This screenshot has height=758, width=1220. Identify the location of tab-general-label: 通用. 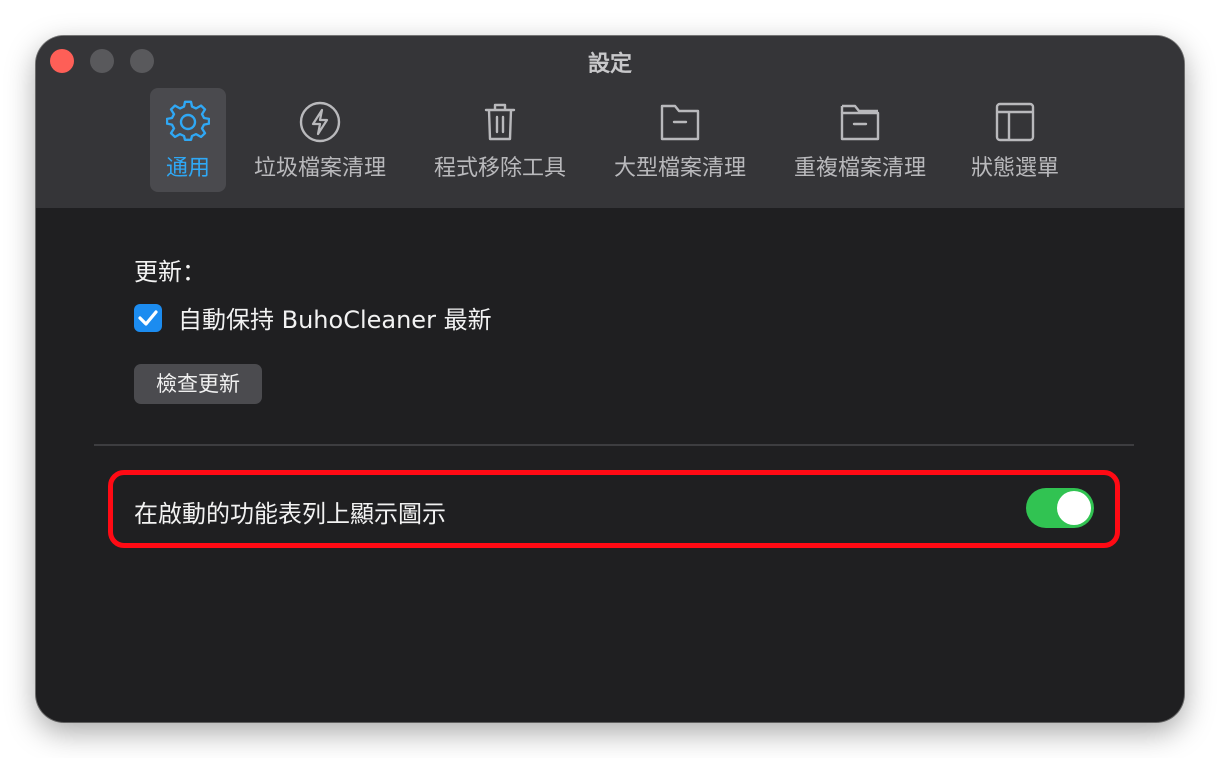
(187, 168).